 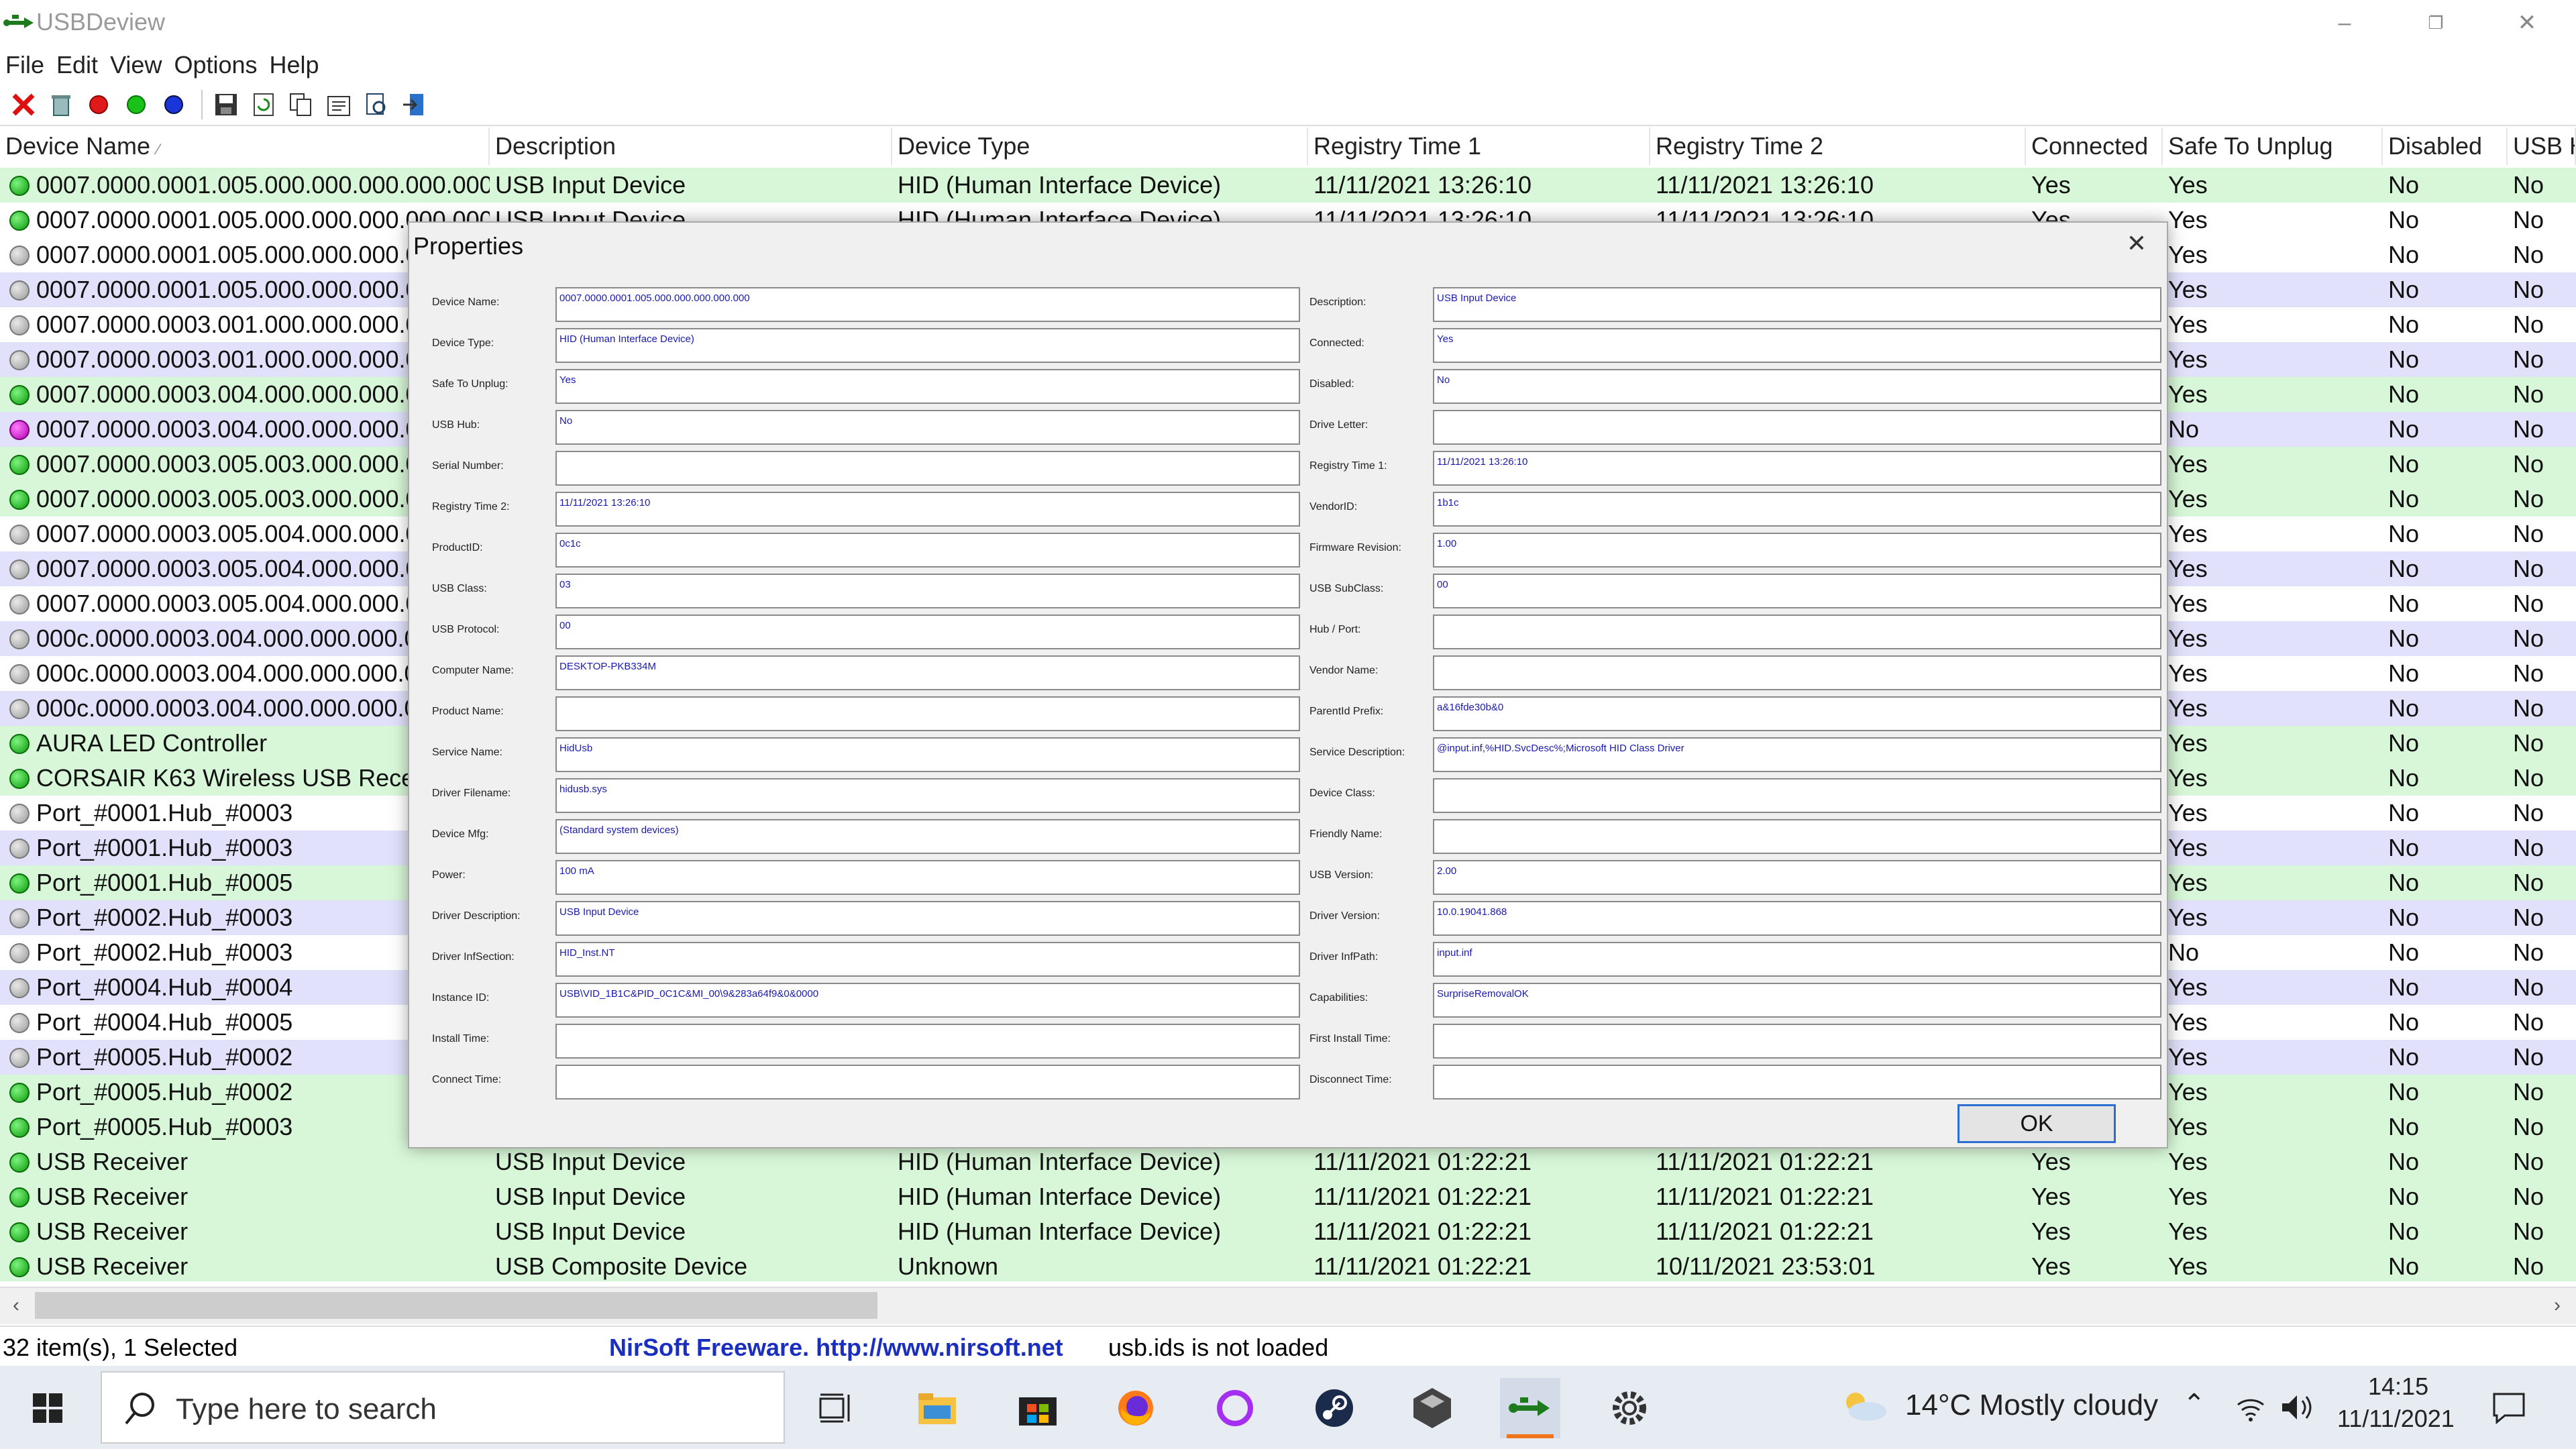 I want to click on file-explorer-icon, so click(x=937, y=1408).